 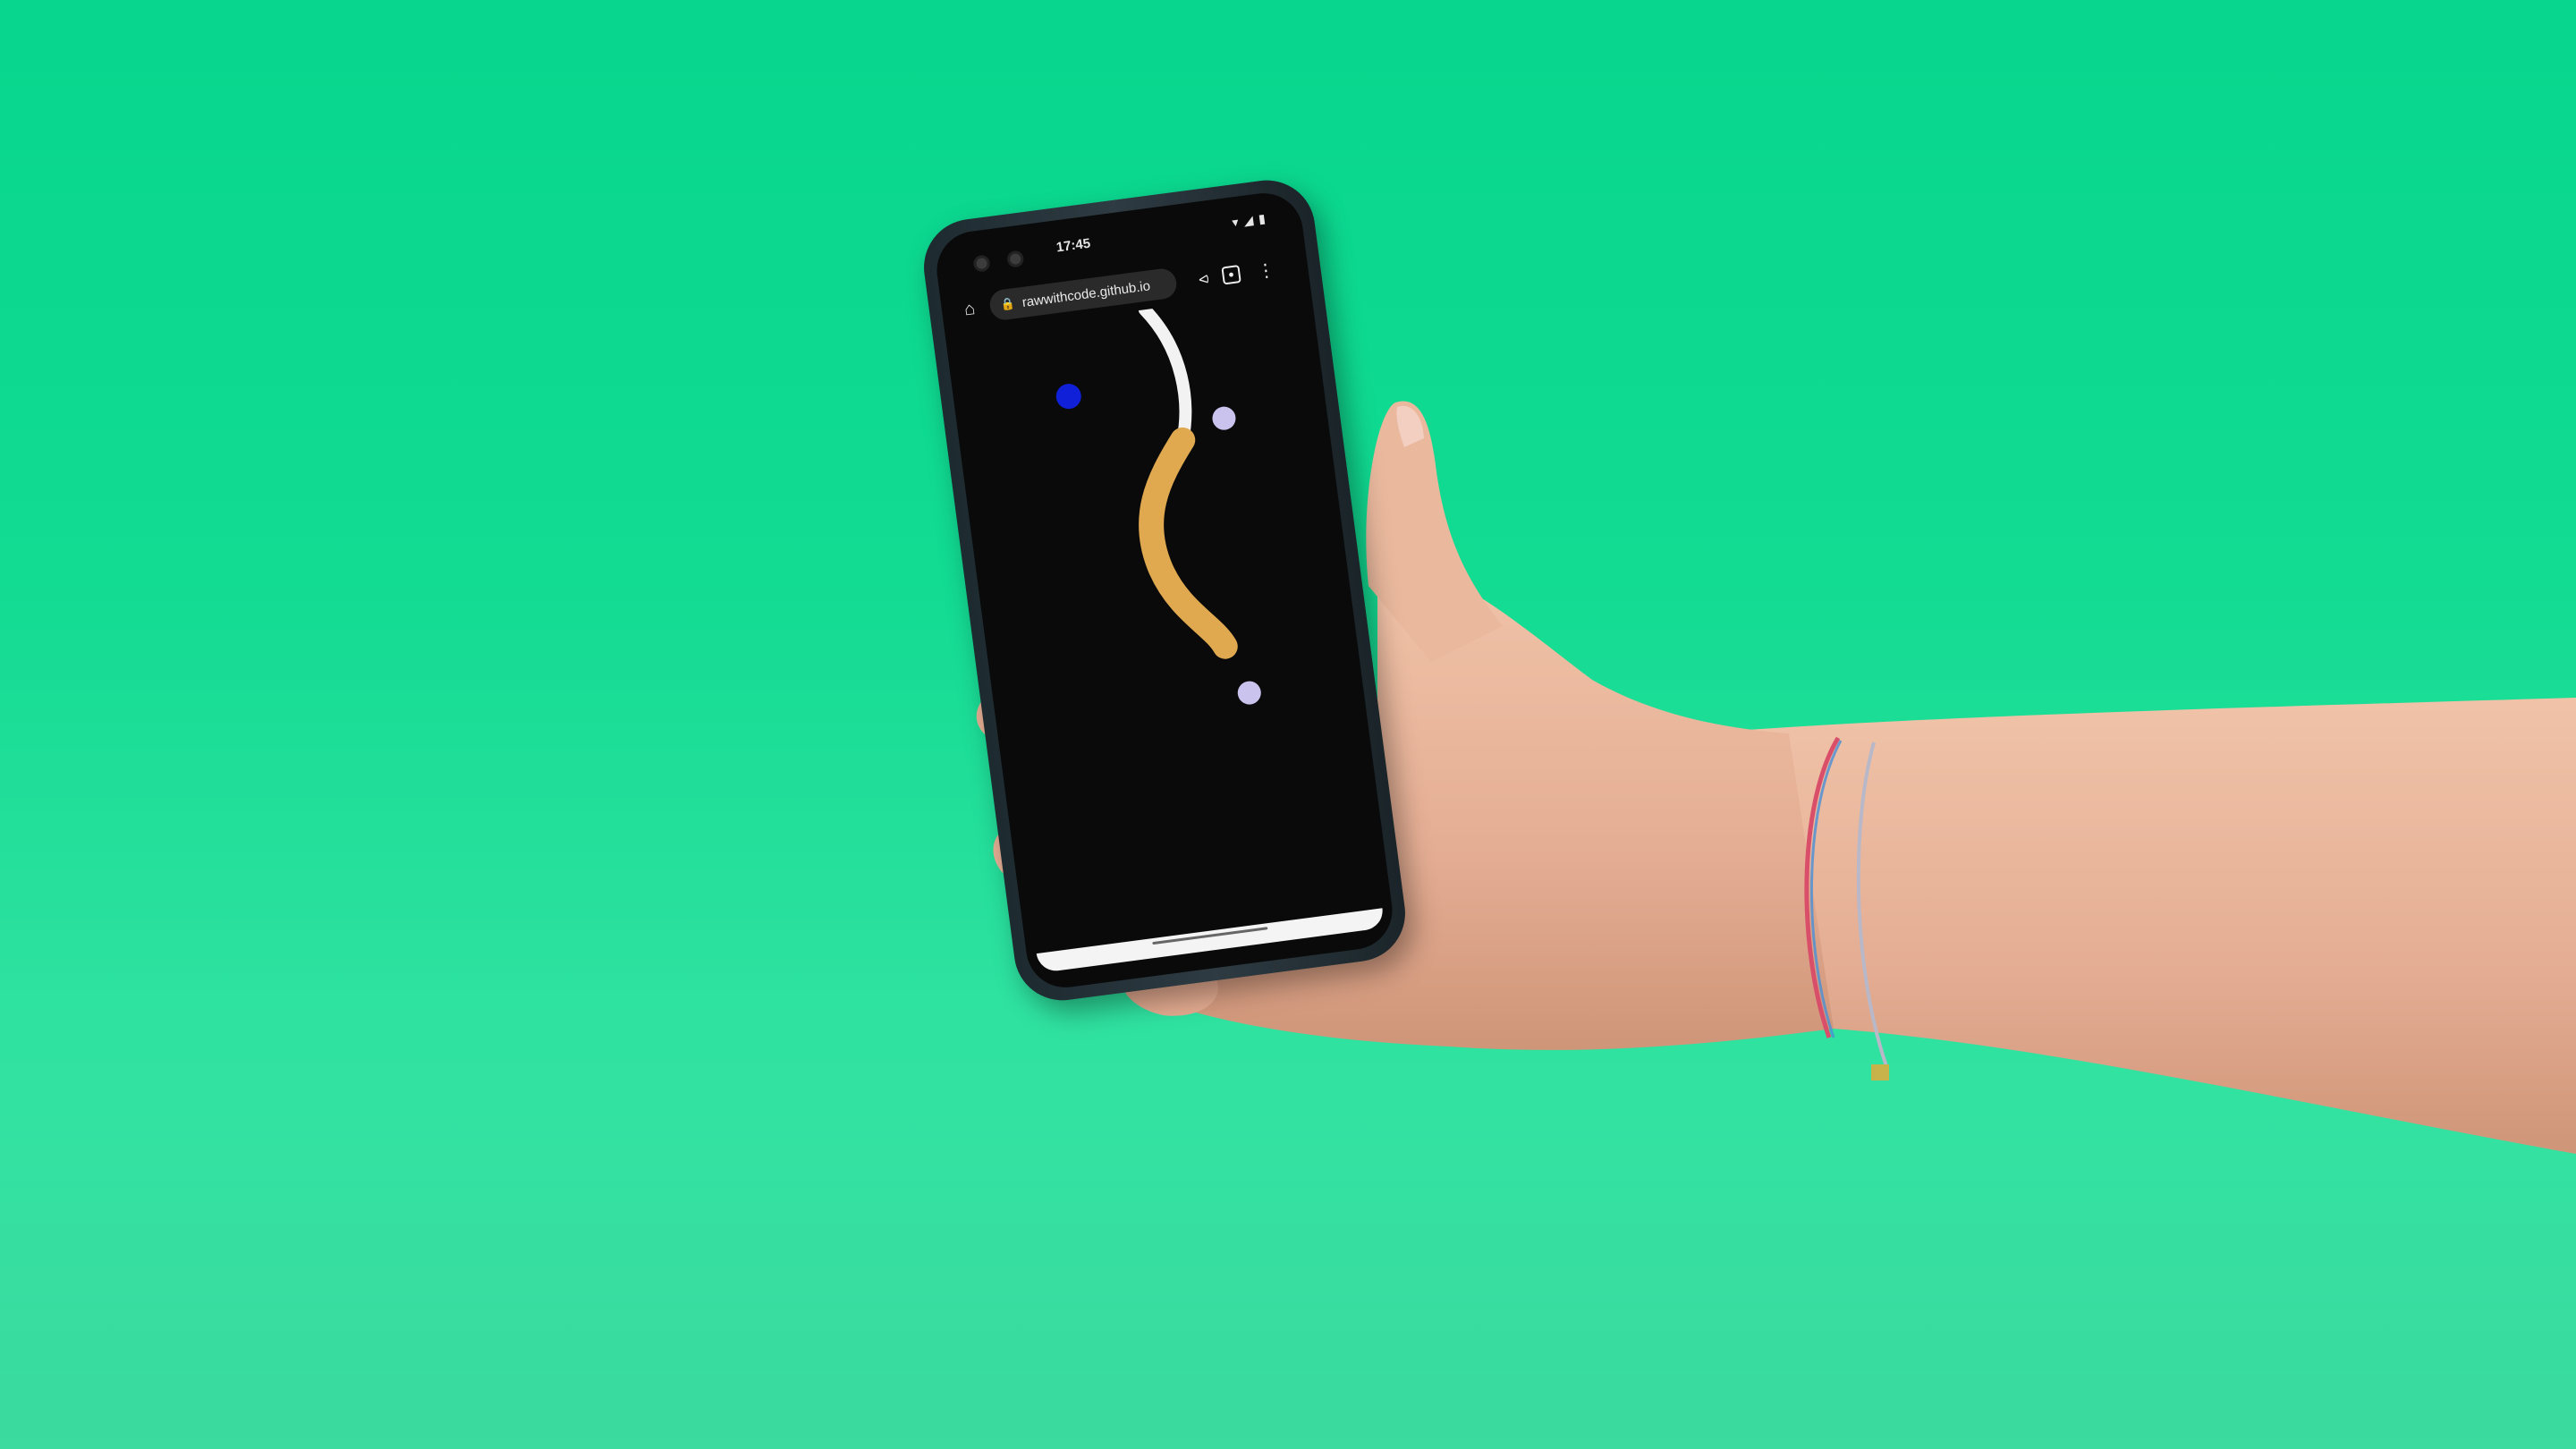 What do you see at coordinates (1068, 397) in the screenshot?
I see `dot-blue` at bounding box center [1068, 397].